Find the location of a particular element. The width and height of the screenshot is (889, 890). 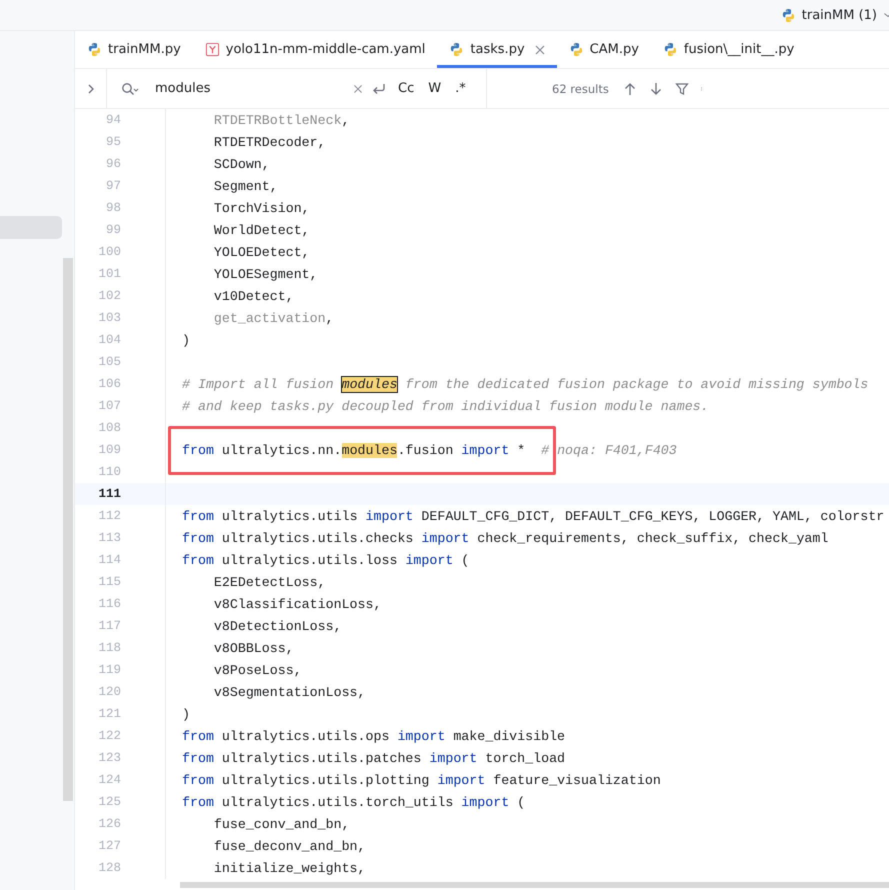

line-number: 118 is located at coordinates (109, 648).